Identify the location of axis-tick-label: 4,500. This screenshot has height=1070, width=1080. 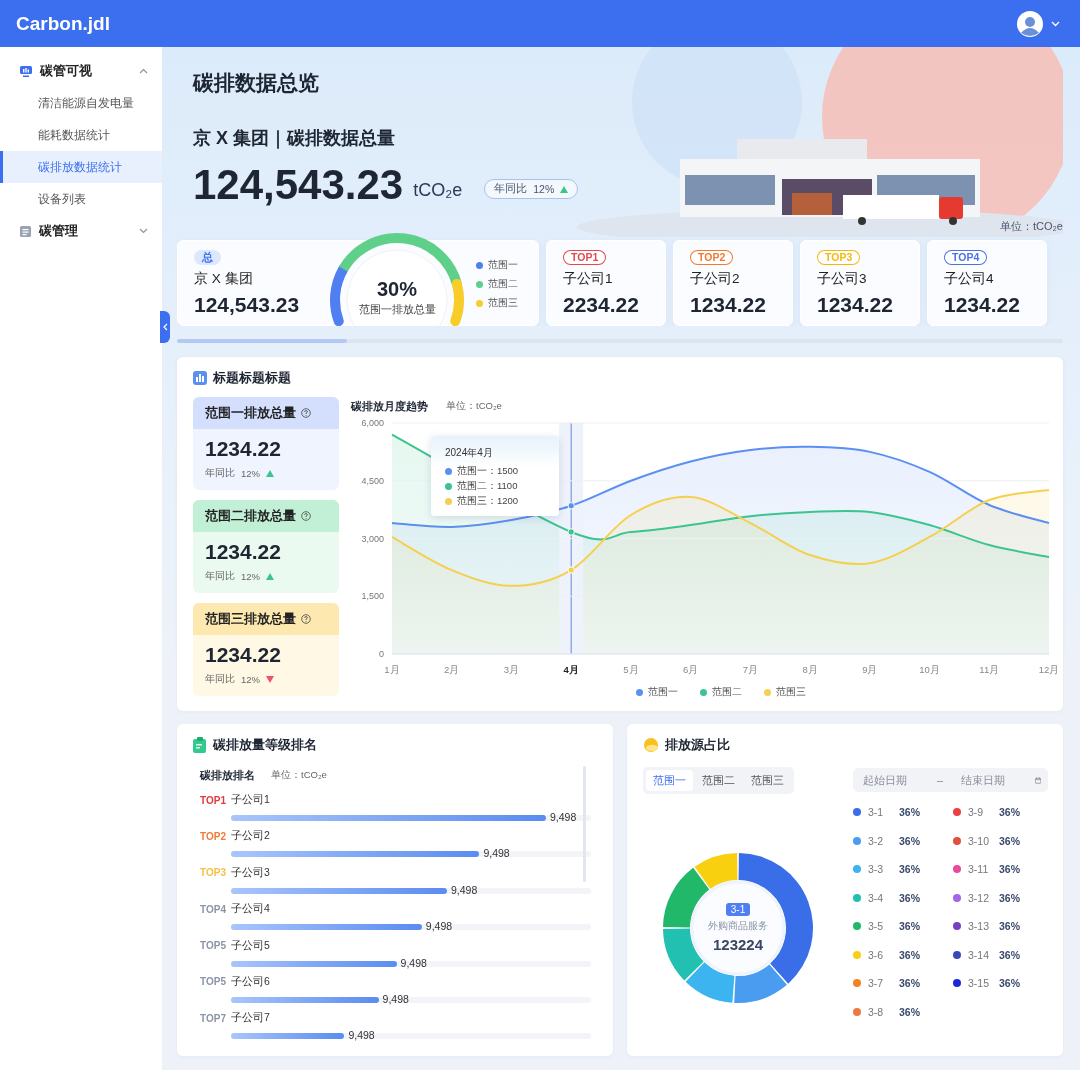
(372, 480).